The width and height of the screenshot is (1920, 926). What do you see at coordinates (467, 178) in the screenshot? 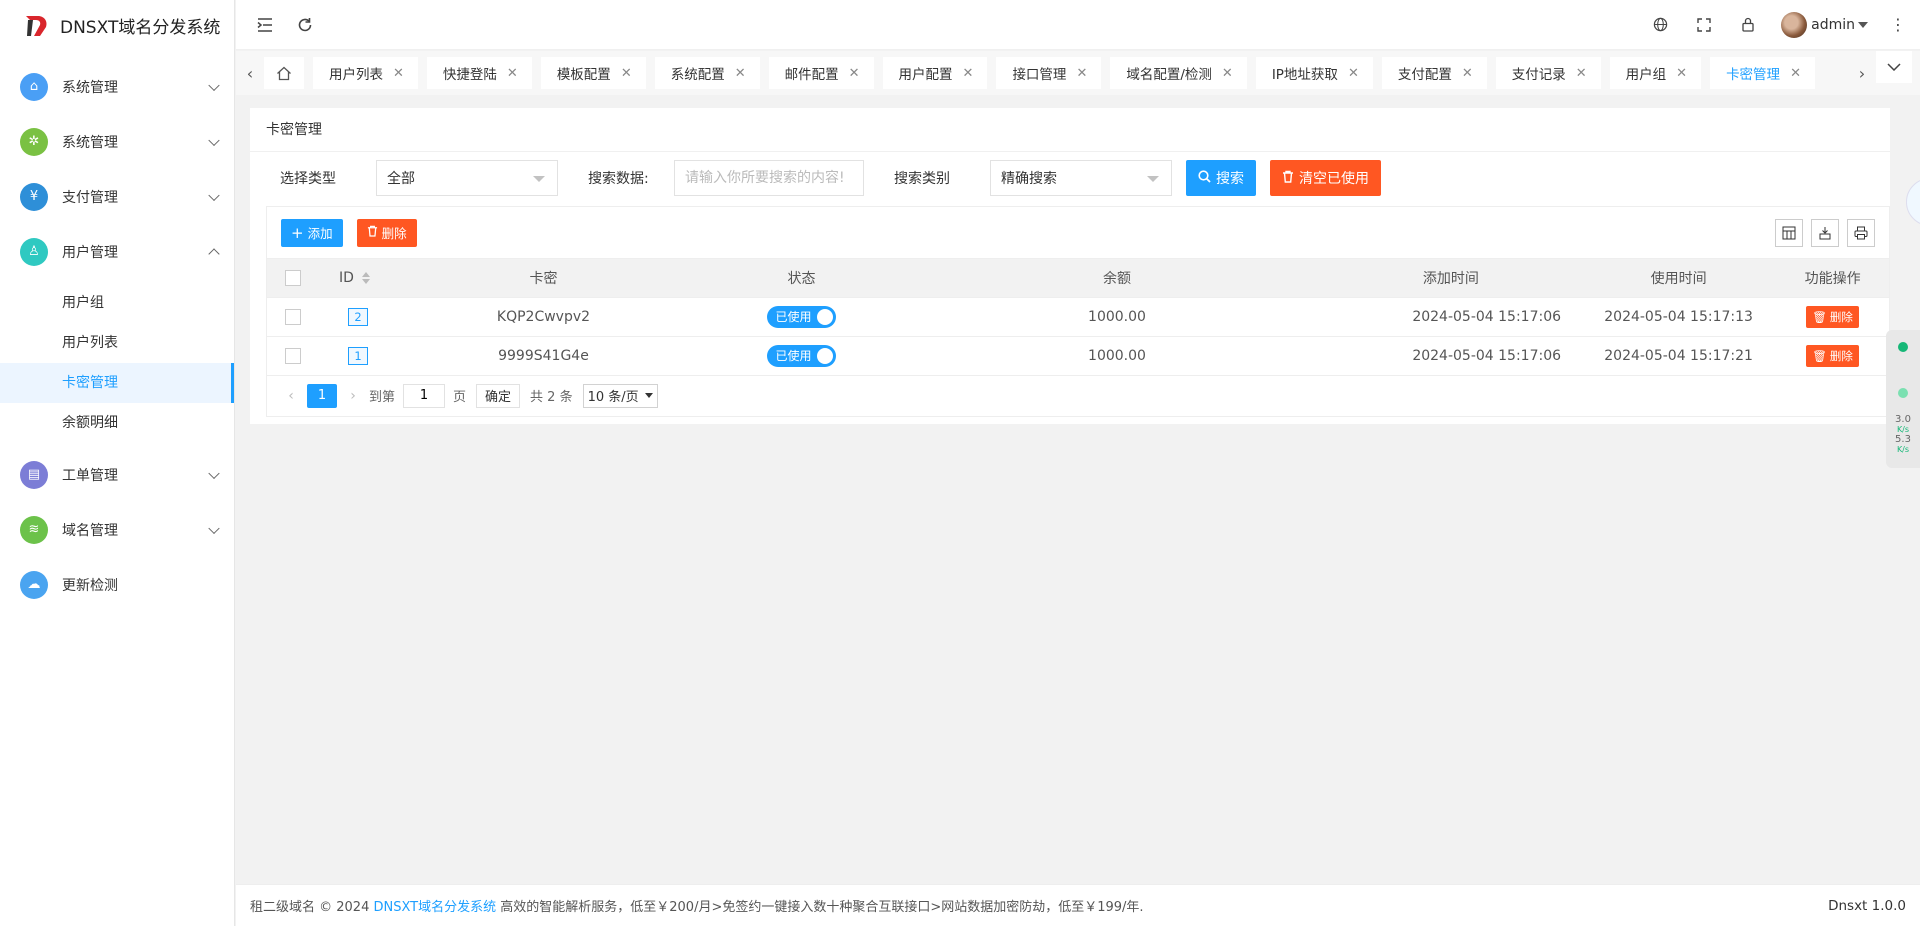
I see `type-select: 全部` at bounding box center [467, 178].